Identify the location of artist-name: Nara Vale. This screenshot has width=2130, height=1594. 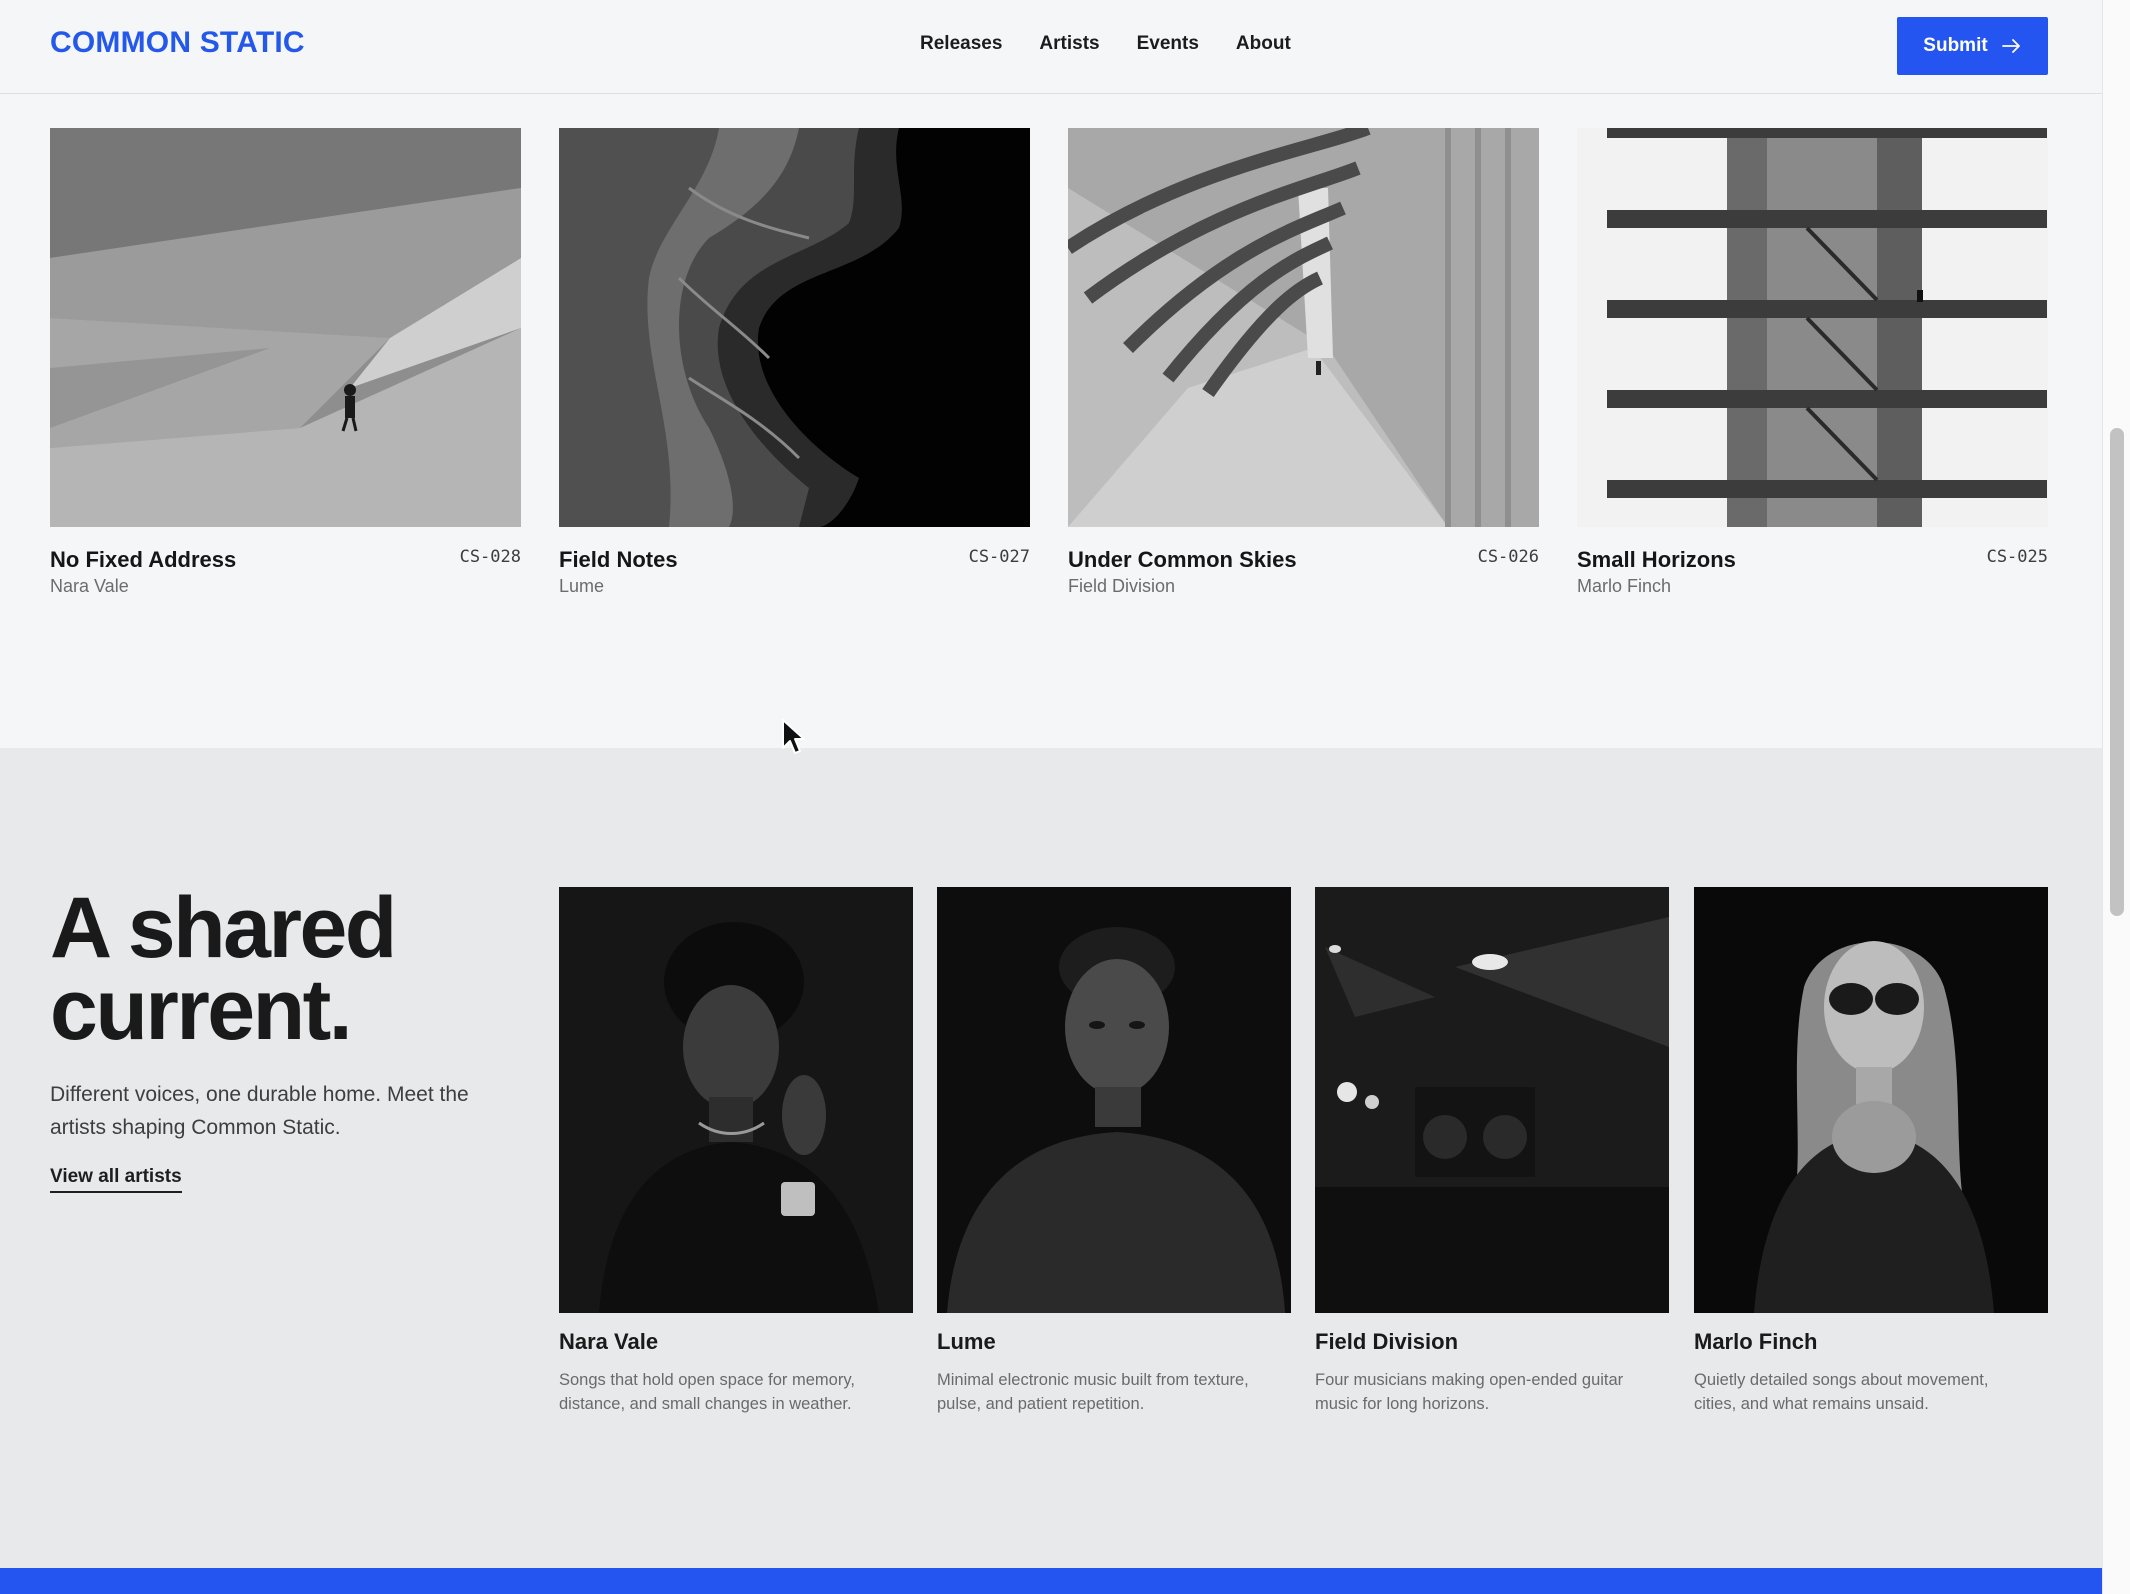
(736, 1342).